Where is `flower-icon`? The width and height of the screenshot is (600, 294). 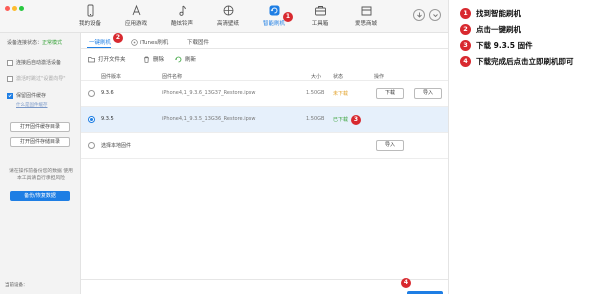
flower-icon is located at coordinates (228, 10).